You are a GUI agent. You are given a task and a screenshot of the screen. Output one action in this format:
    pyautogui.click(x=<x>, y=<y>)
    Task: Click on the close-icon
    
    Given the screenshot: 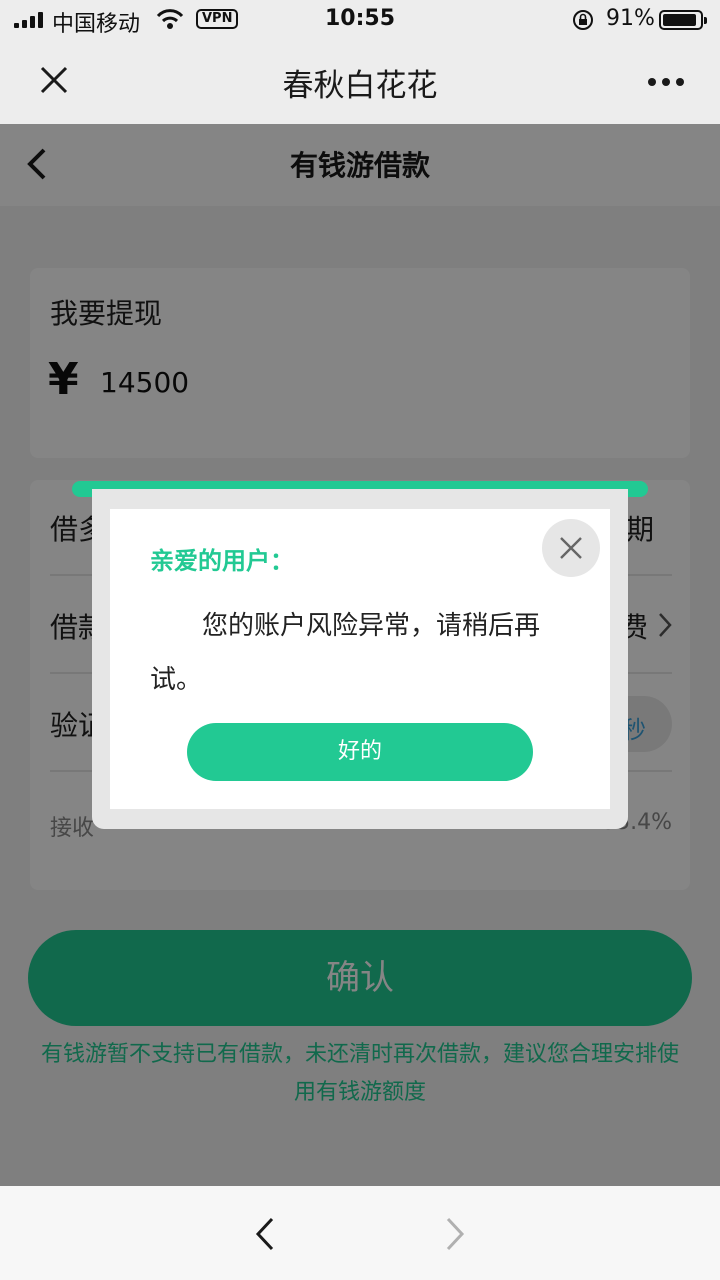 What is the action you would take?
    pyautogui.click(x=571, y=548)
    